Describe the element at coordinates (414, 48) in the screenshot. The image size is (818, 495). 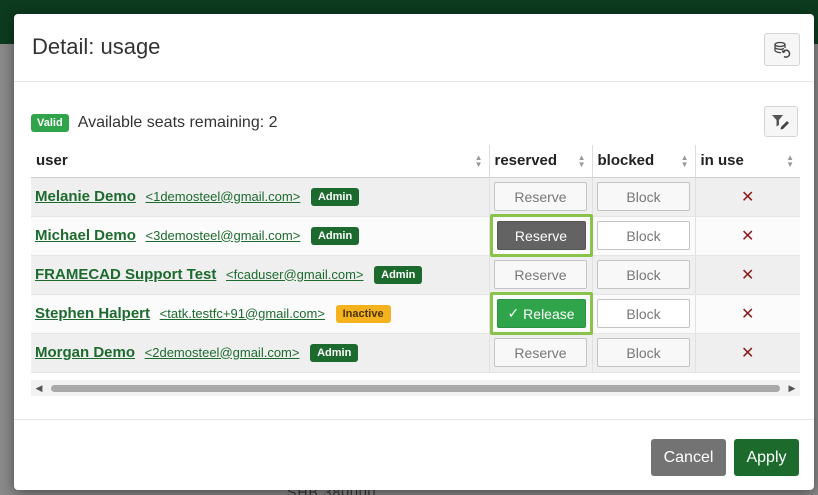
I see `dialog-header: Detail: usage` at that location.